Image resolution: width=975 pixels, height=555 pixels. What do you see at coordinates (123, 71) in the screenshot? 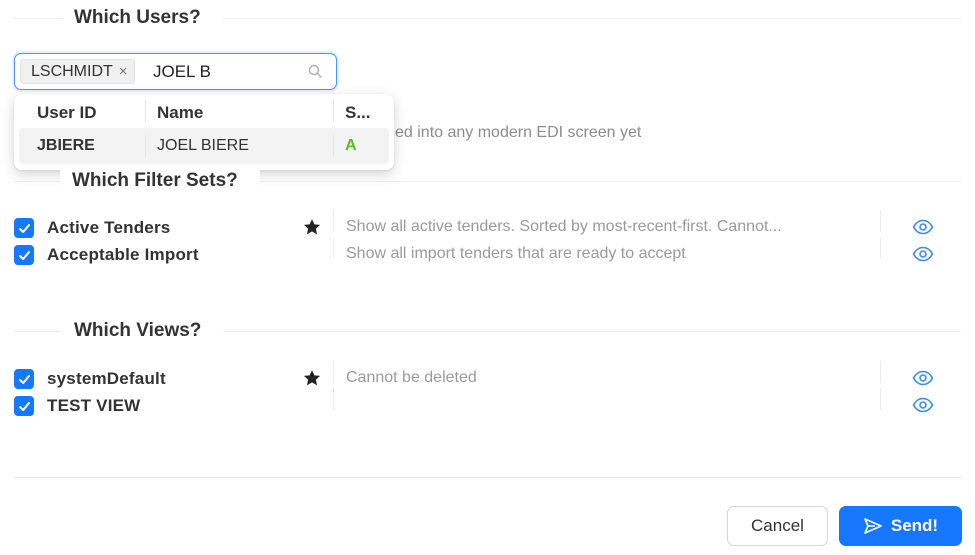
I see `tag-close-icon: ×` at bounding box center [123, 71].